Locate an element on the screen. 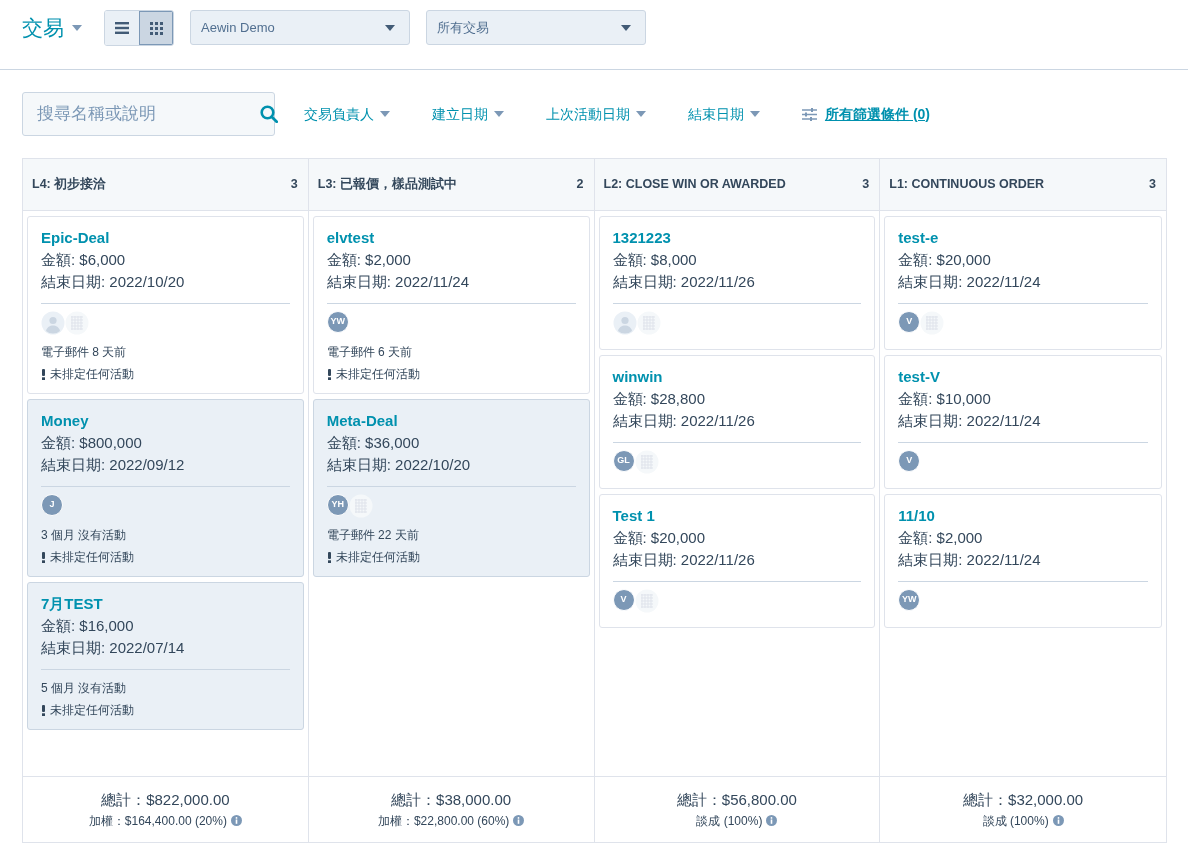 The height and width of the screenshot is (854, 1188). deal-name-link: winwin is located at coordinates (737, 377).